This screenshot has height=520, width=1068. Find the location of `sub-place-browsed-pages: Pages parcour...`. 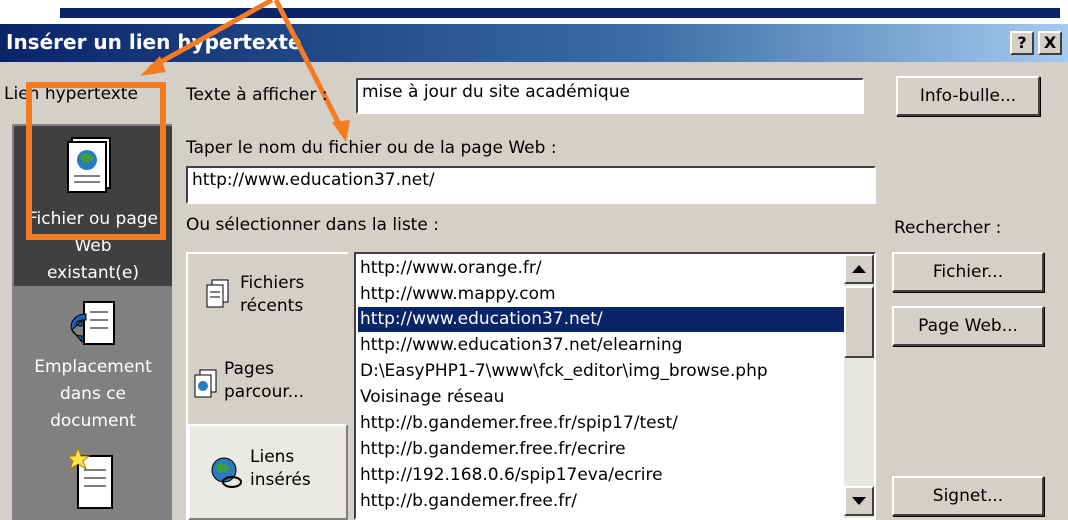

sub-place-browsed-pages: Pages parcour... is located at coordinates (264, 381).